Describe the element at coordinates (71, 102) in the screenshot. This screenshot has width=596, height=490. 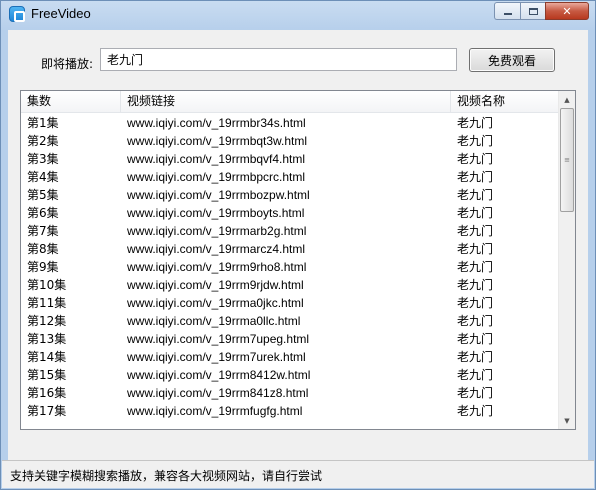
I see `column-header-episode: 集数` at that location.